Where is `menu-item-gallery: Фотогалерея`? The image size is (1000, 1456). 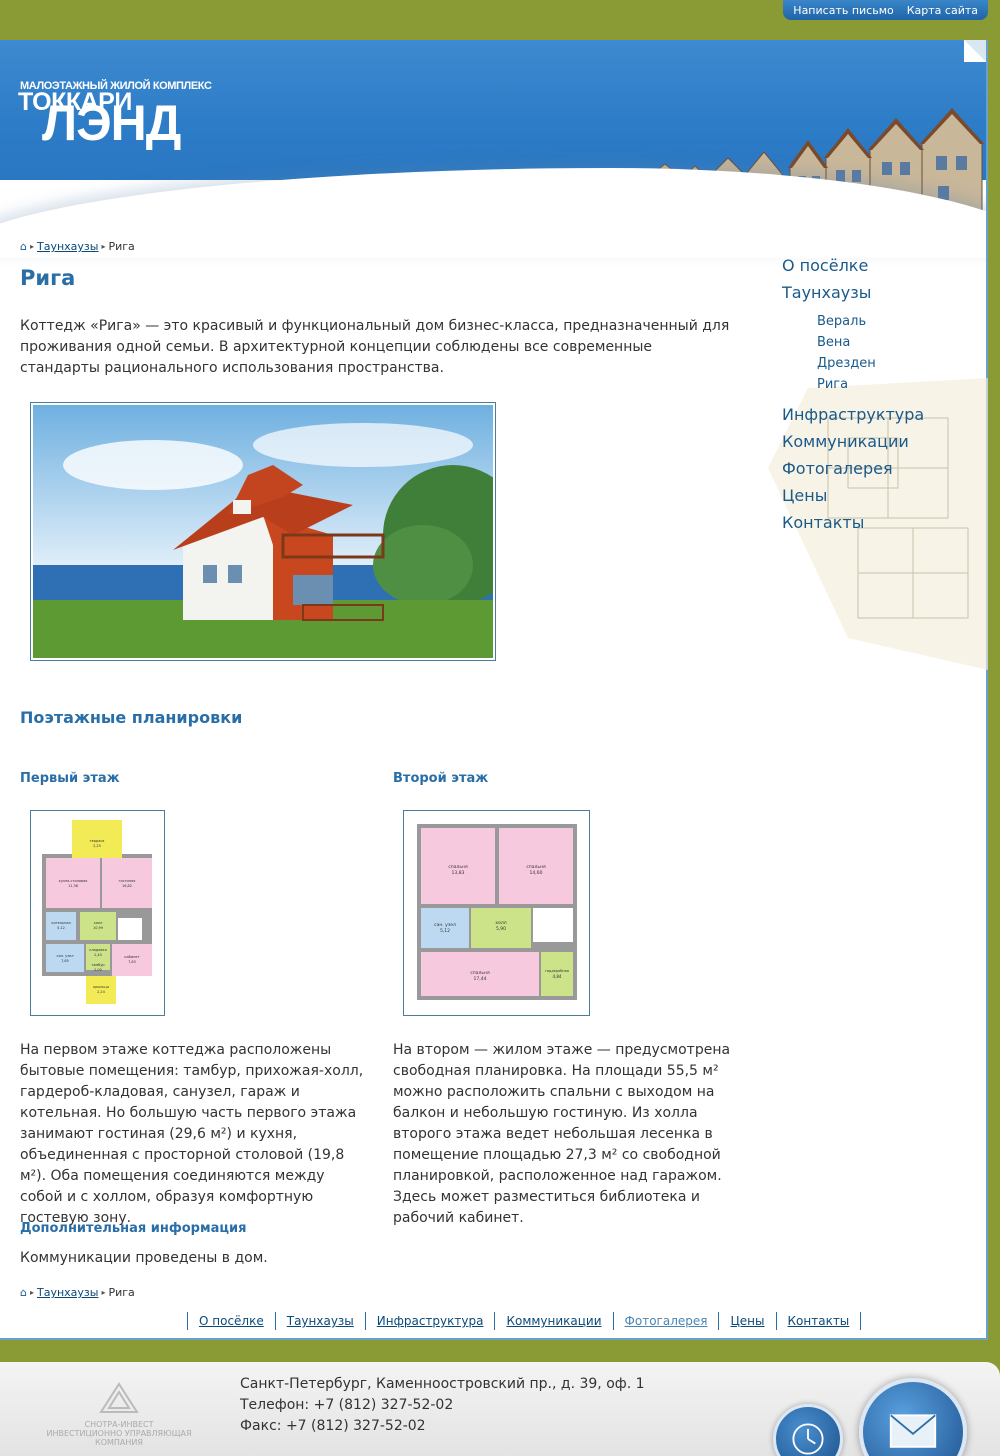 menu-item-gallery: Фотогалерея is located at coordinates (853, 468).